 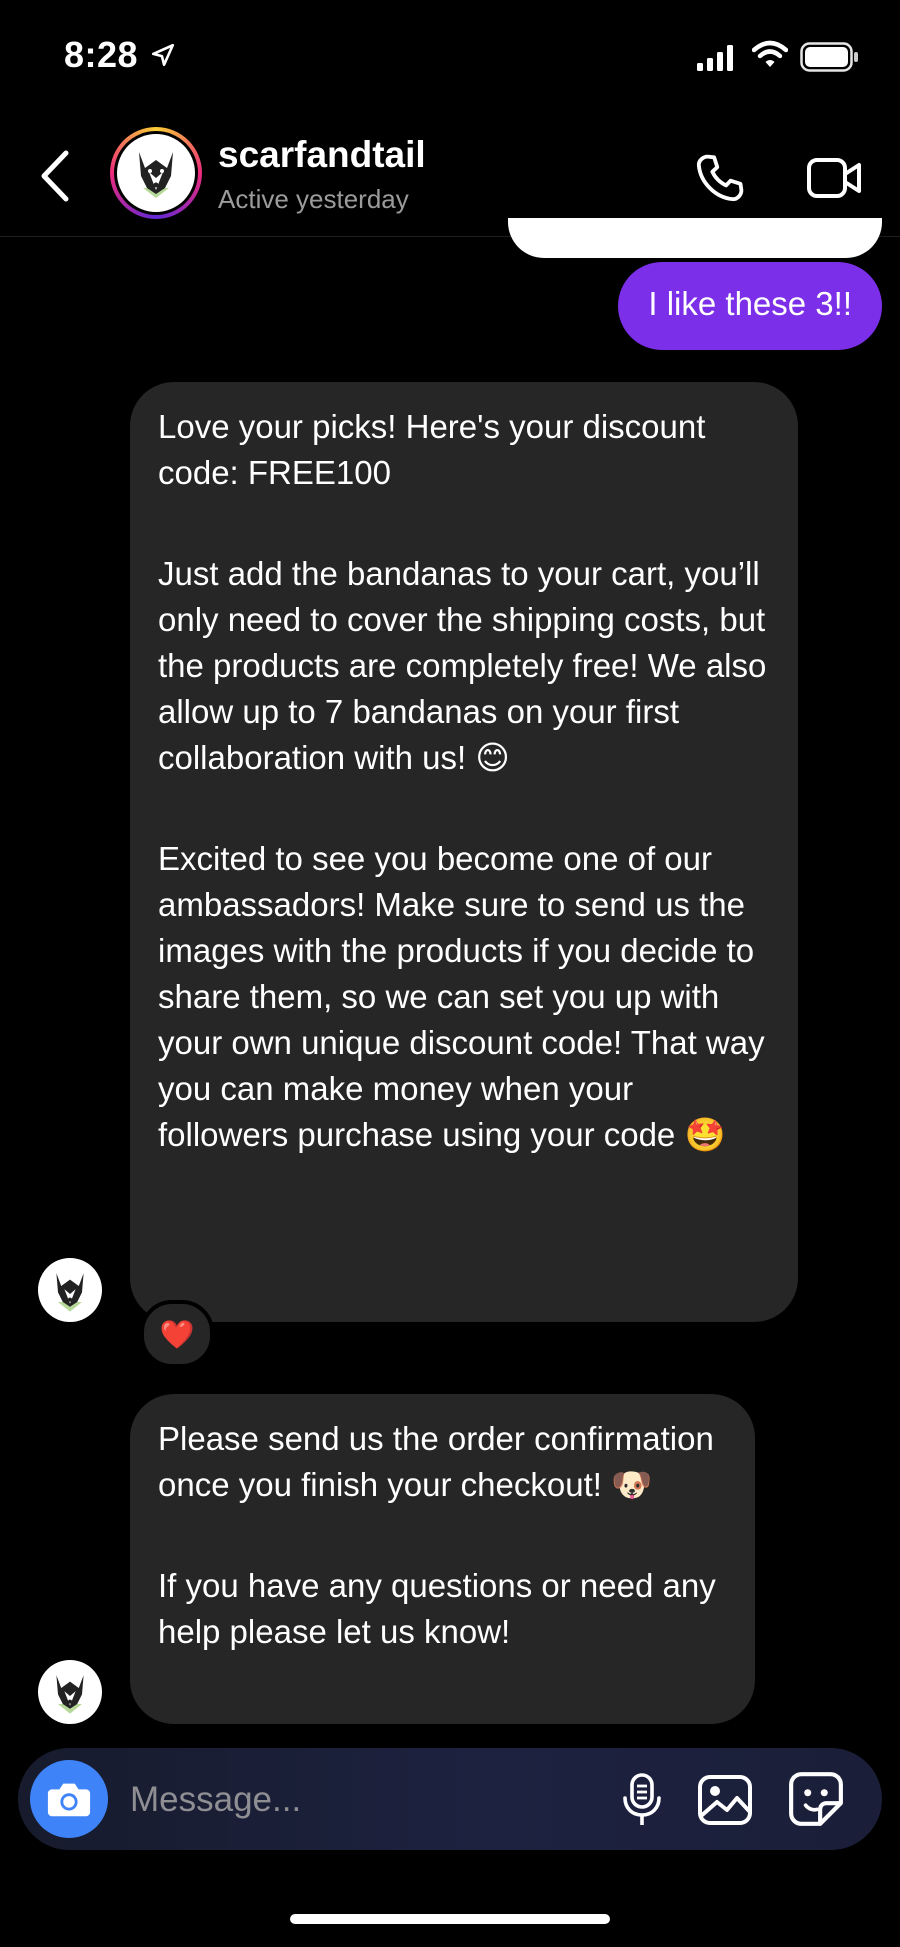 I want to click on heart-icon: ❤️, so click(x=177, y=1334).